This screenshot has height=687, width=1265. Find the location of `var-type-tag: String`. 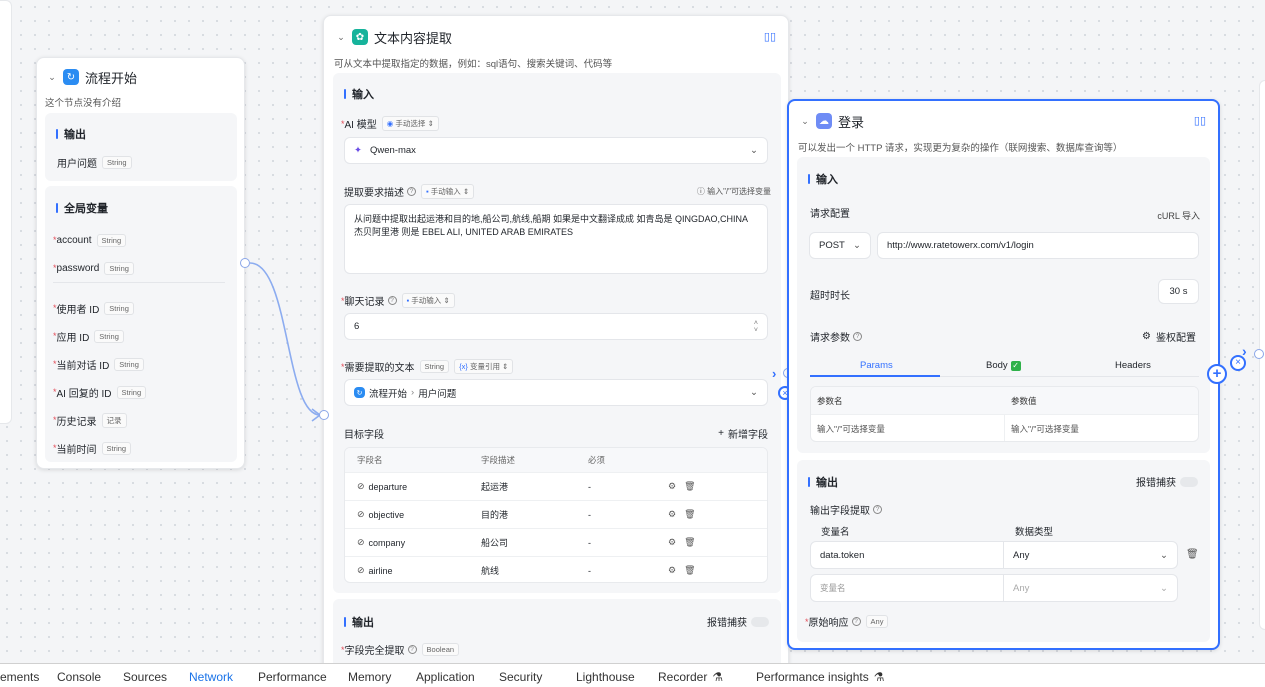

var-type-tag: String is located at coordinates (131, 392).